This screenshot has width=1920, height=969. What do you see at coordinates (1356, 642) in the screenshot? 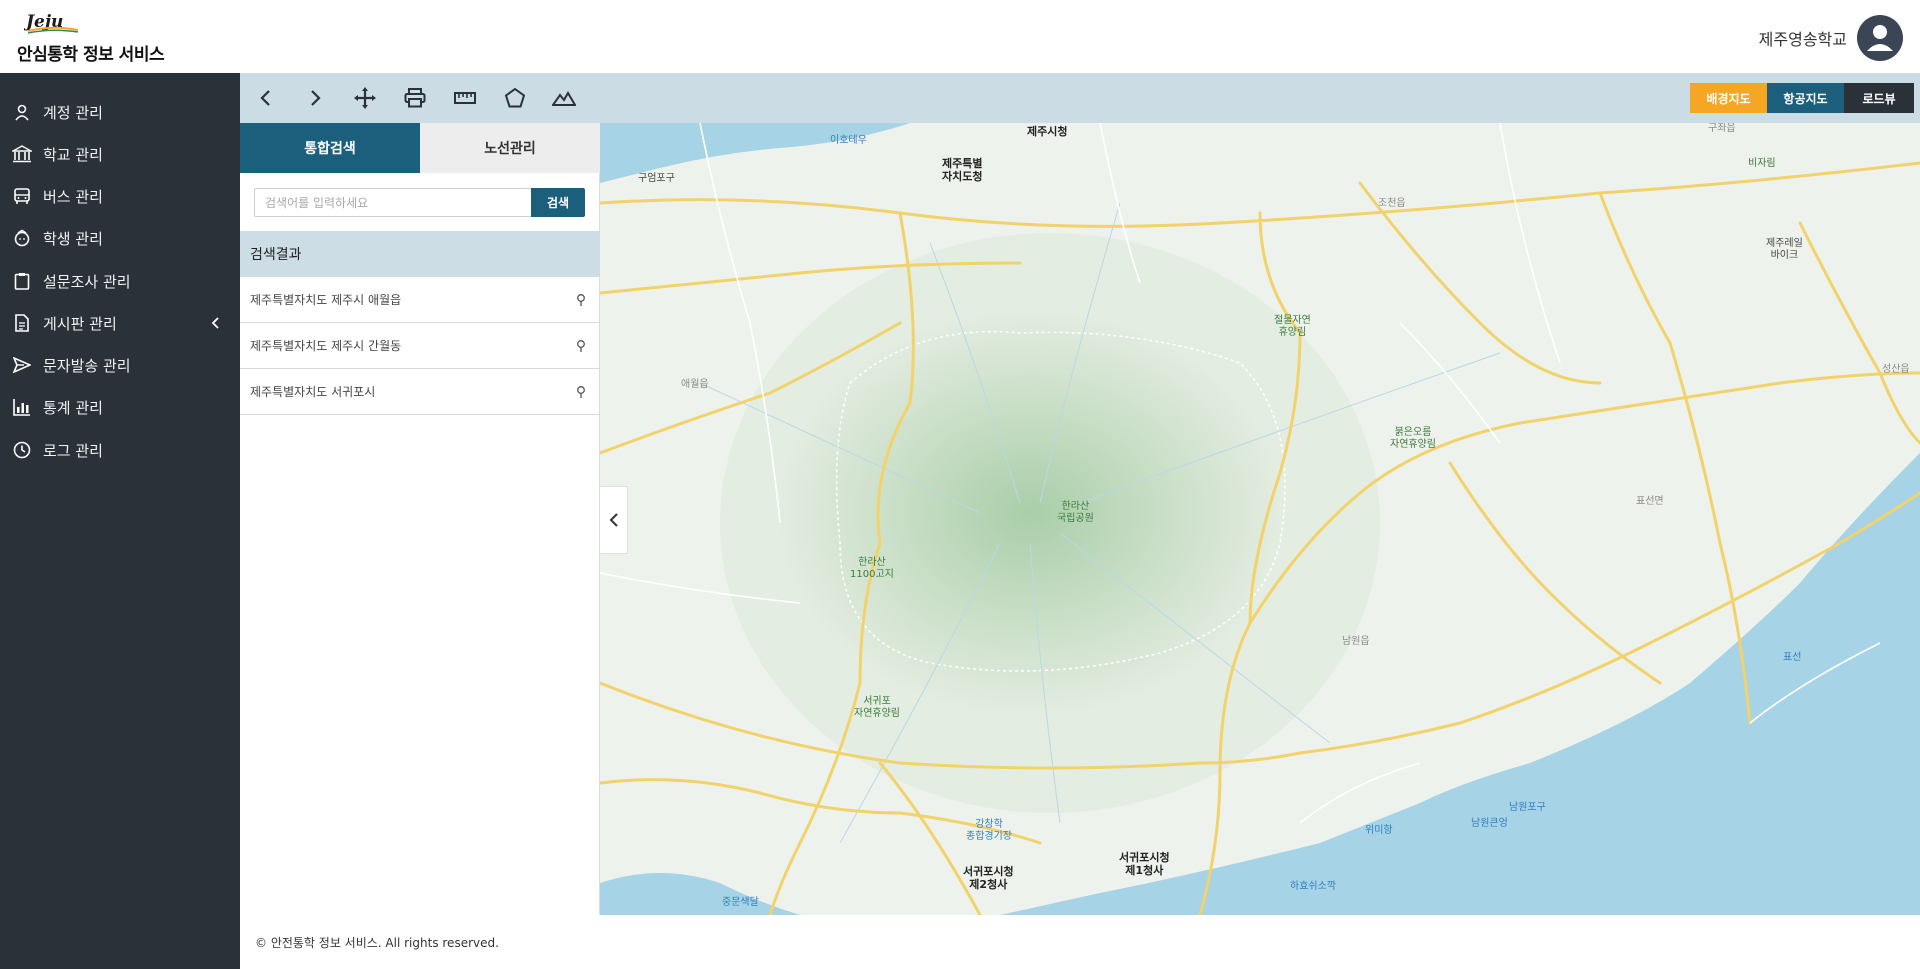
I see `map-label-namwon: 남원읍` at bounding box center [1356, 642].